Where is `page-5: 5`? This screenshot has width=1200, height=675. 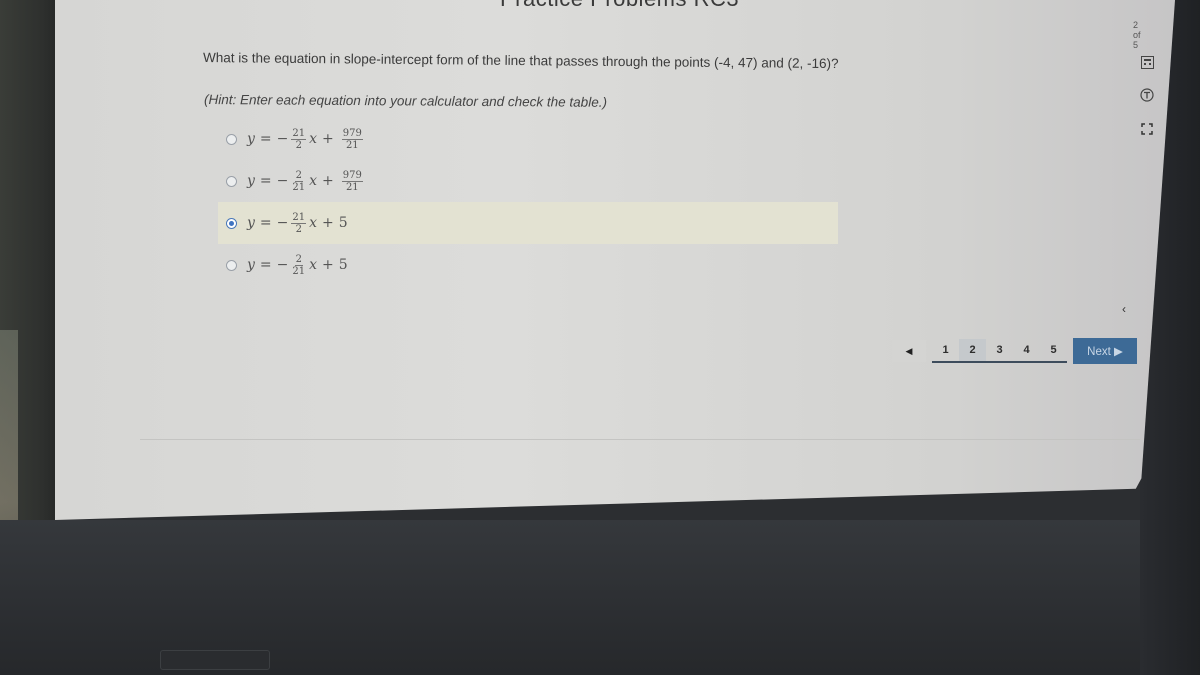
page-5: 5 is located at coordinates (1053, 350).